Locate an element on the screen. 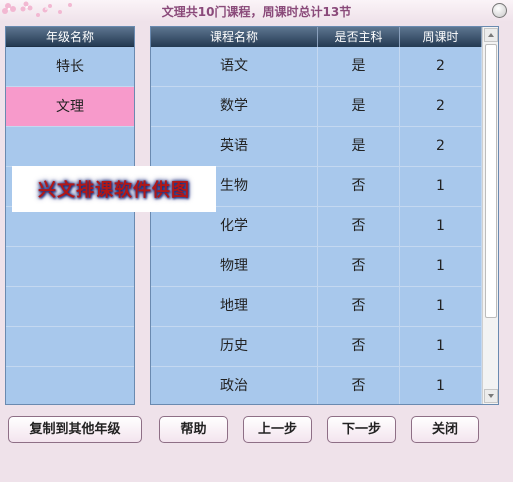  next-step-button: 下一步 is located at coordinates (361, 429).